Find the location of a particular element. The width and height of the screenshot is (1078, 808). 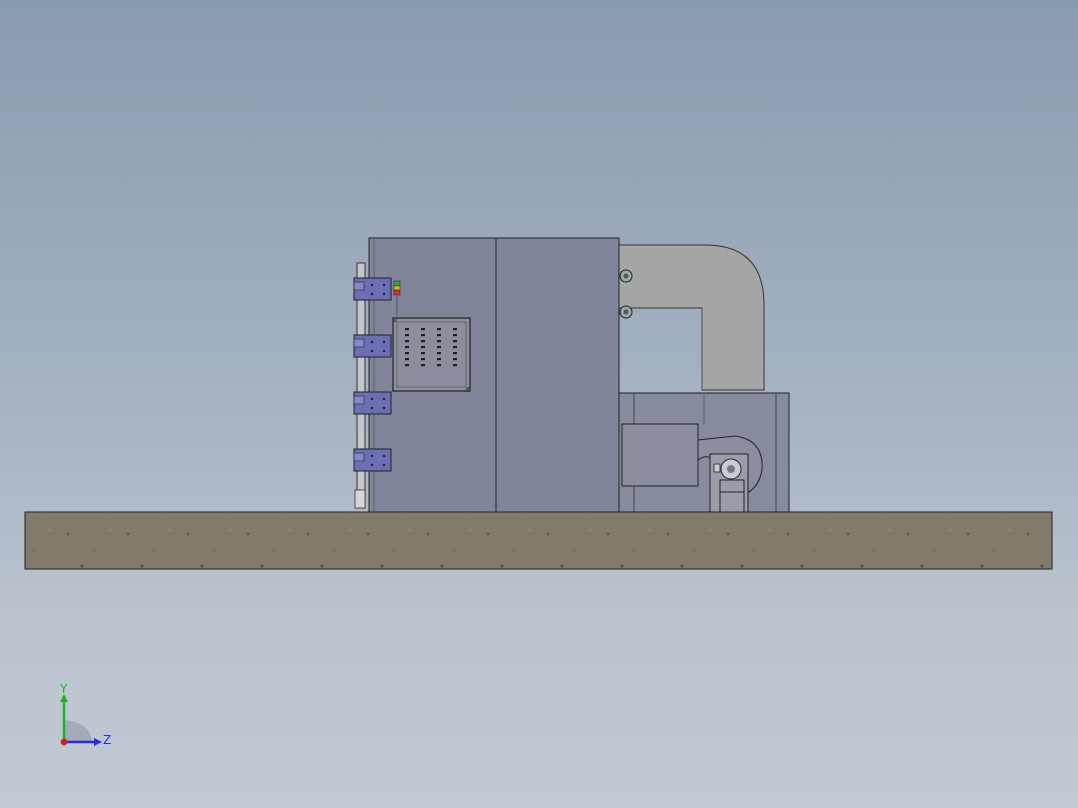

concrete-base is located at coordinates (538, 540).